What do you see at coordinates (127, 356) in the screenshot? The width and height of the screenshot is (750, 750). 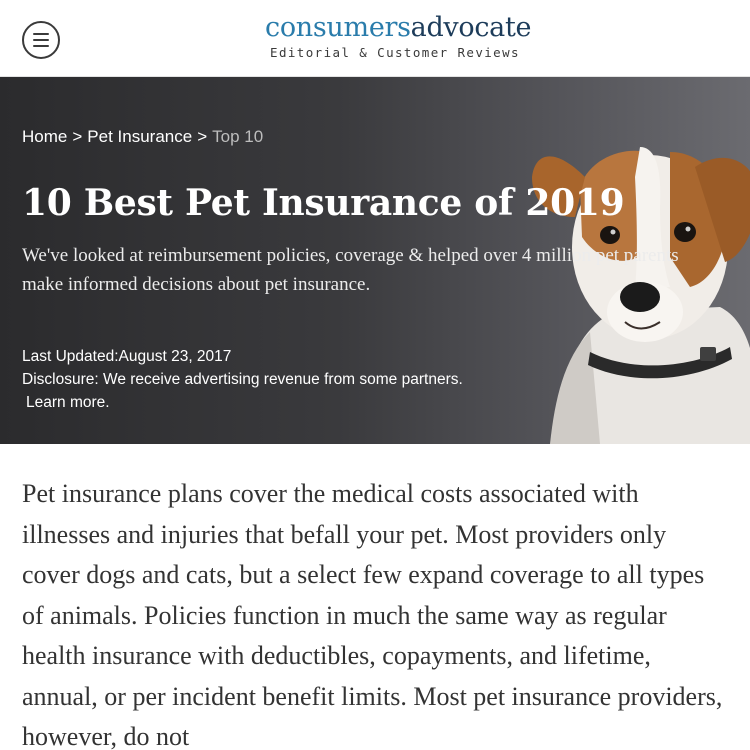 I see `last-updated-text: Last Updated:August 23, 2017` at bounding box center [127, 356].